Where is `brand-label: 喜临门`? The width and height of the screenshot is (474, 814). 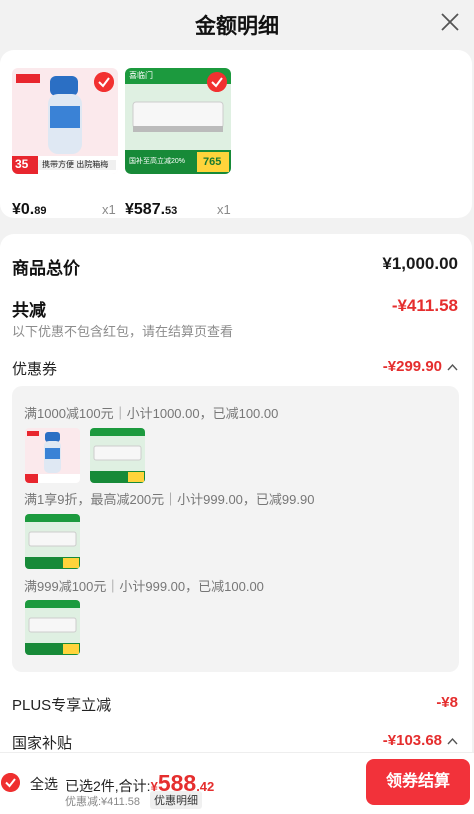 brand-label: 喜临门 is located at coordinates (141, 75).